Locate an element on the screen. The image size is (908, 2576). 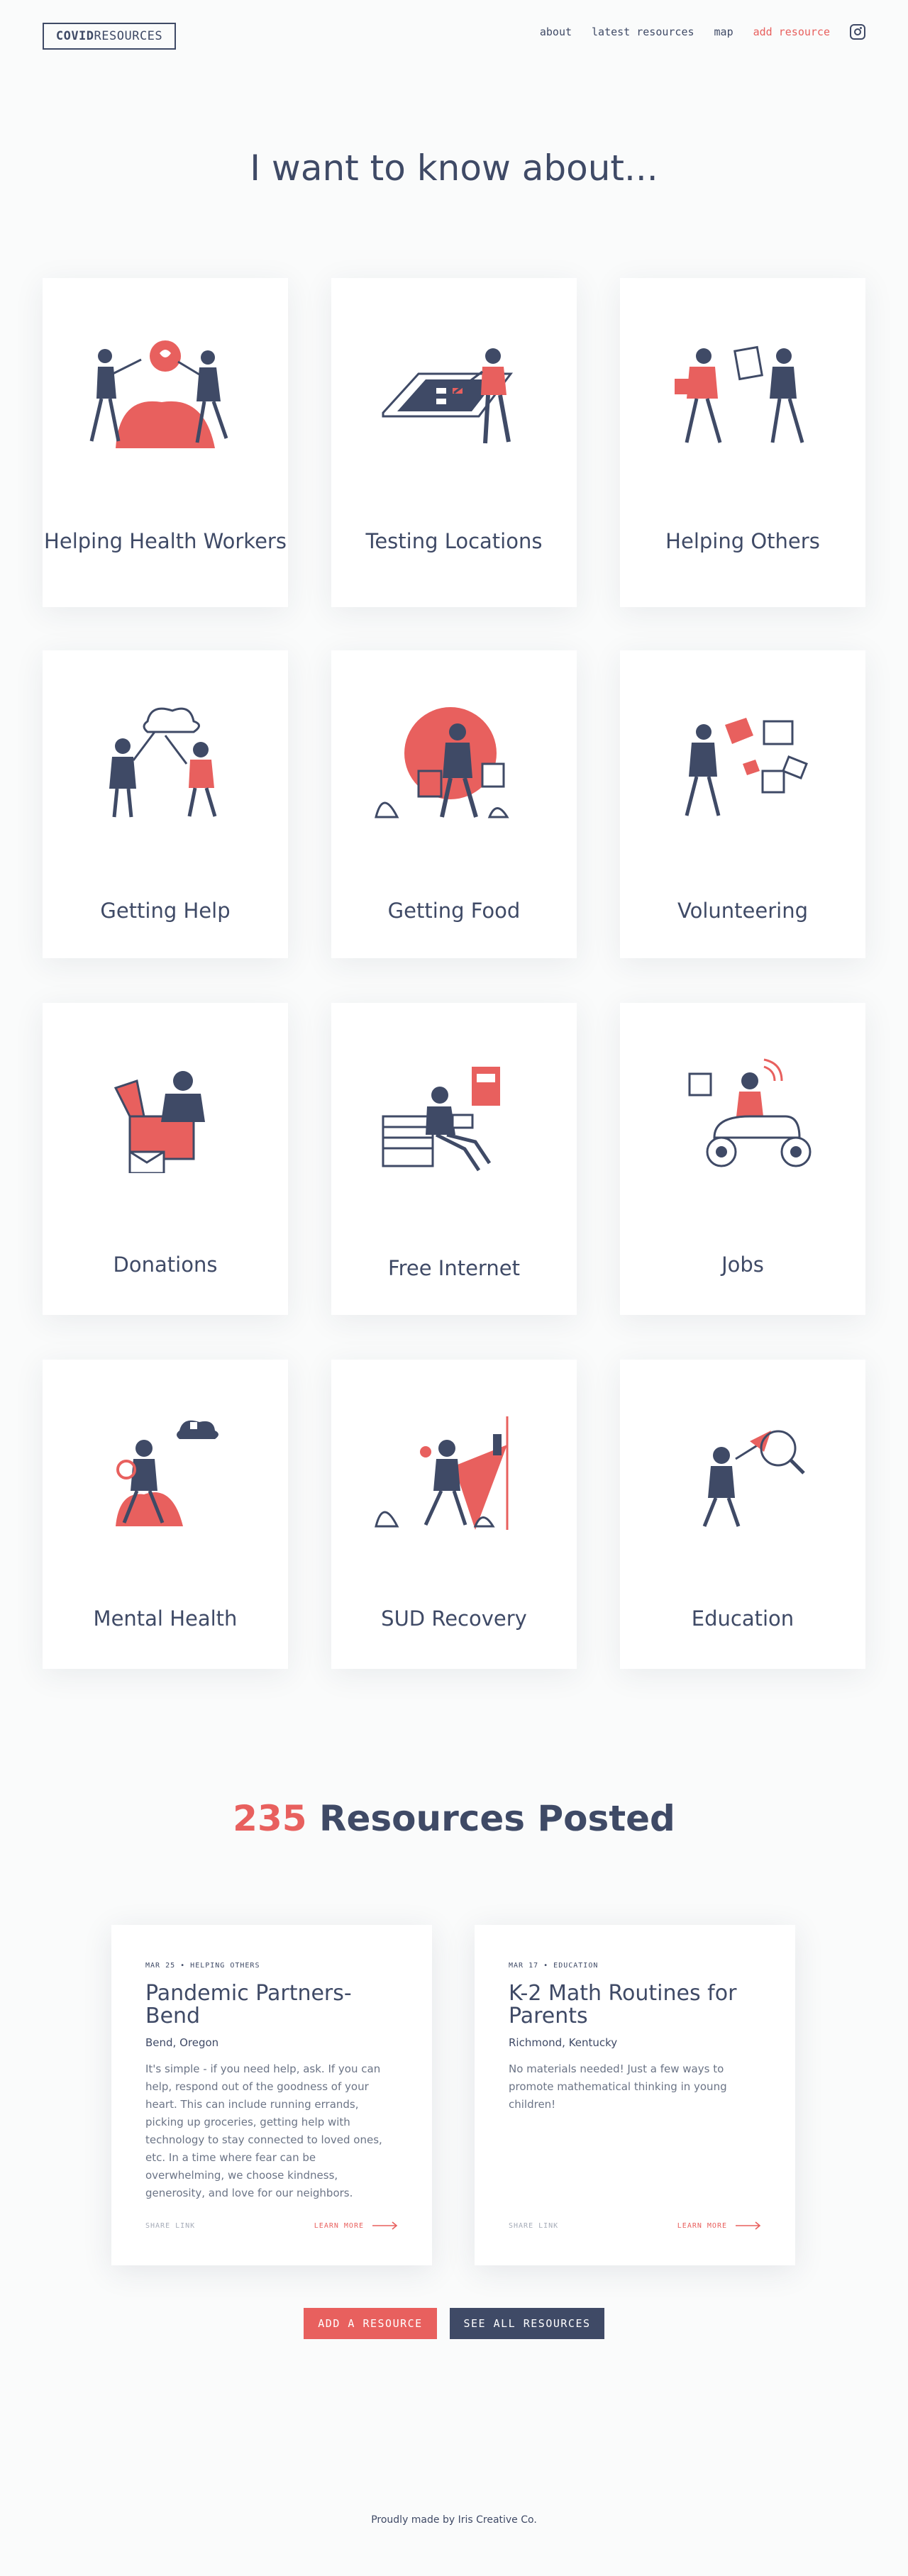
topic-card-getting-help: Getting Help is located at coordinates (165, 804).